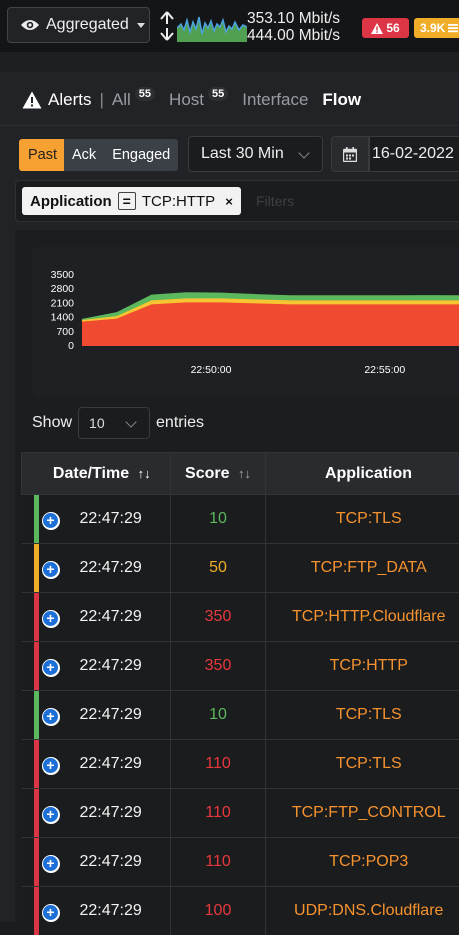 Image resolution: width=459 pixels, height=935 pixels. I want to click on host-count-badge: 55, so click(218, 94).